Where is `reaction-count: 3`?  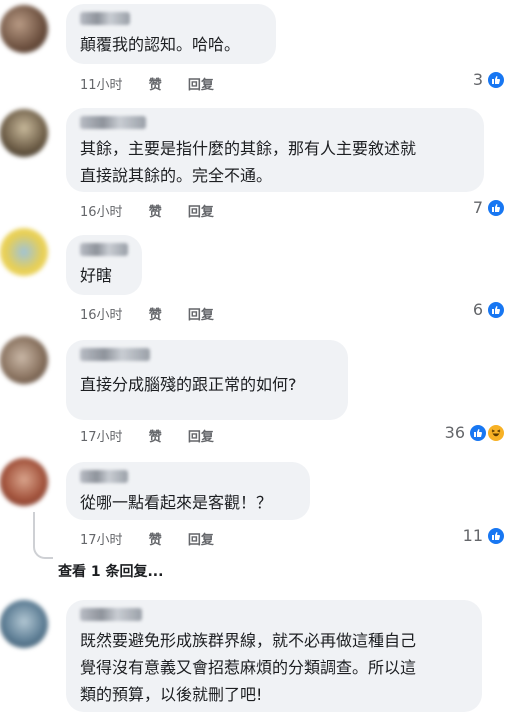 reaction-count: 3 is located at coordinates (489, 79).